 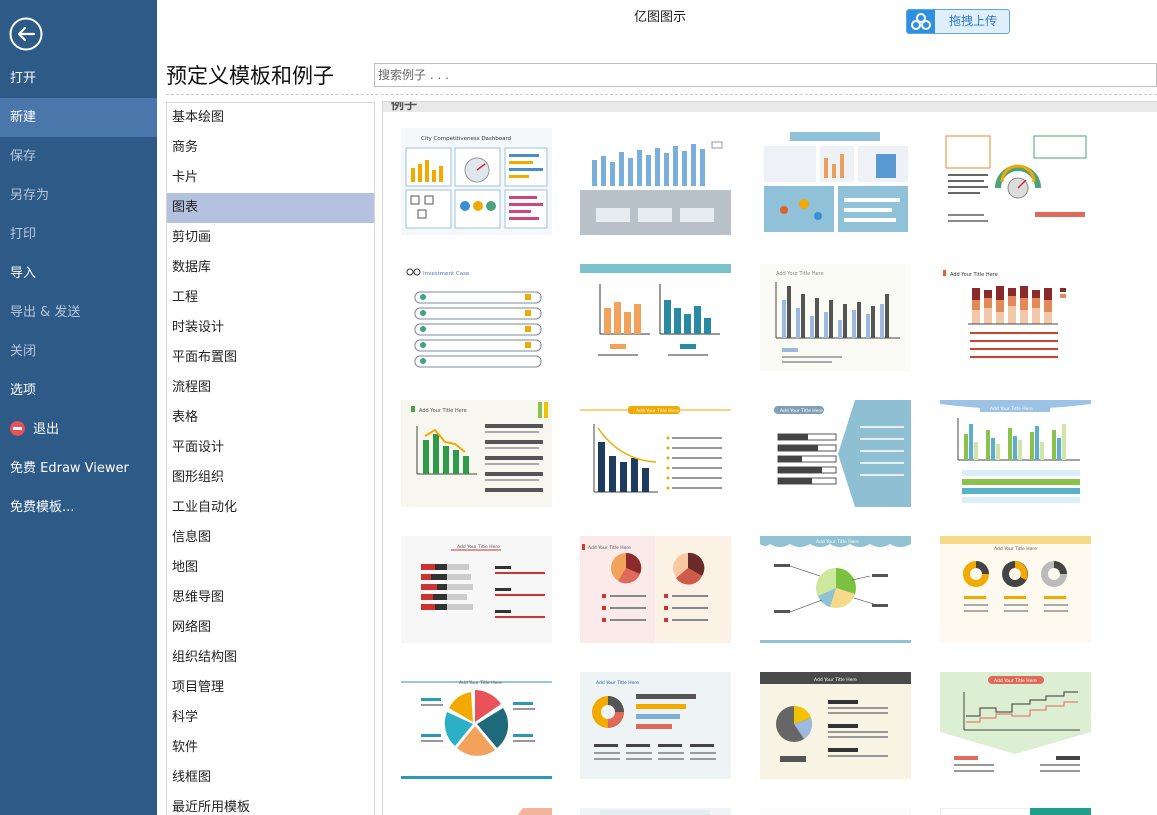 I want to click on section-label: 例子, so click(x=404, y=107).